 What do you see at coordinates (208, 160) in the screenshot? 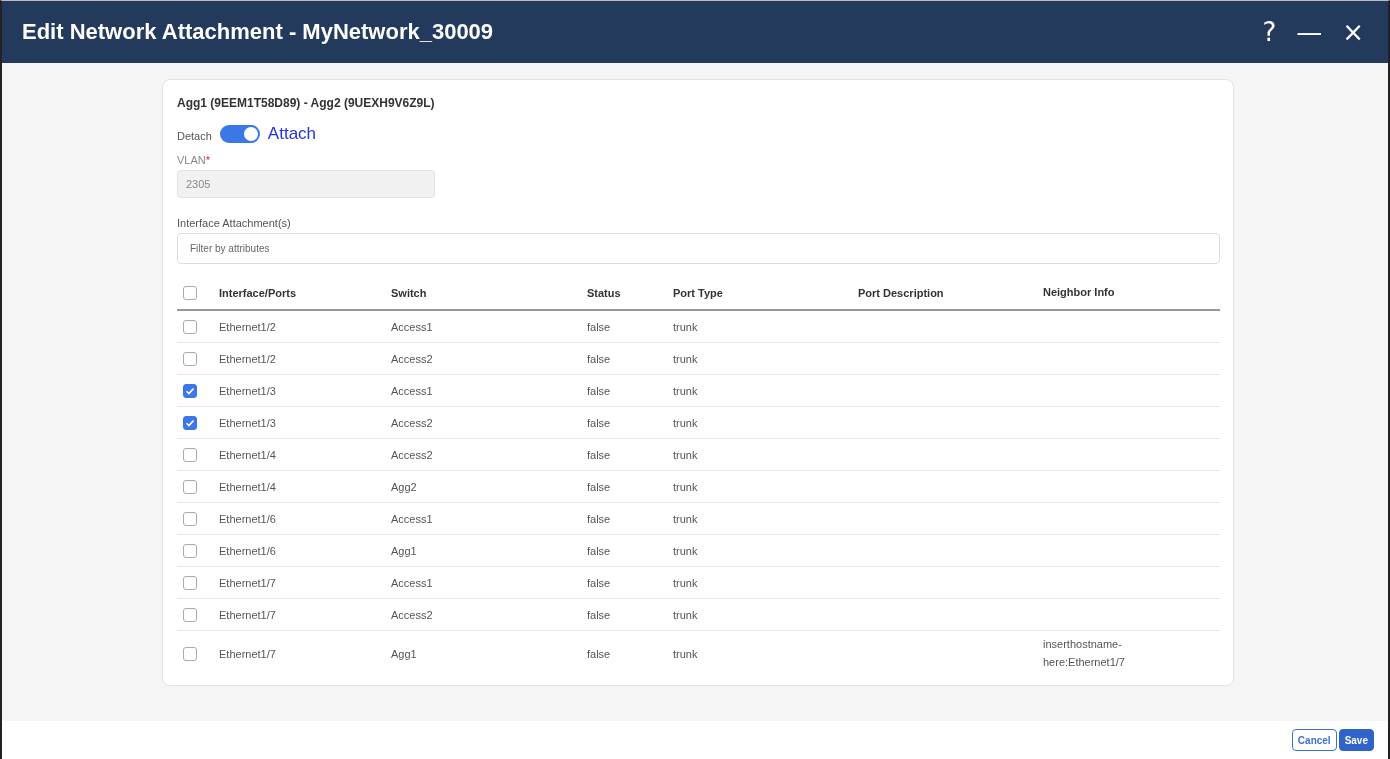
I see `required-mark: *` at bounding box center [208, 160].